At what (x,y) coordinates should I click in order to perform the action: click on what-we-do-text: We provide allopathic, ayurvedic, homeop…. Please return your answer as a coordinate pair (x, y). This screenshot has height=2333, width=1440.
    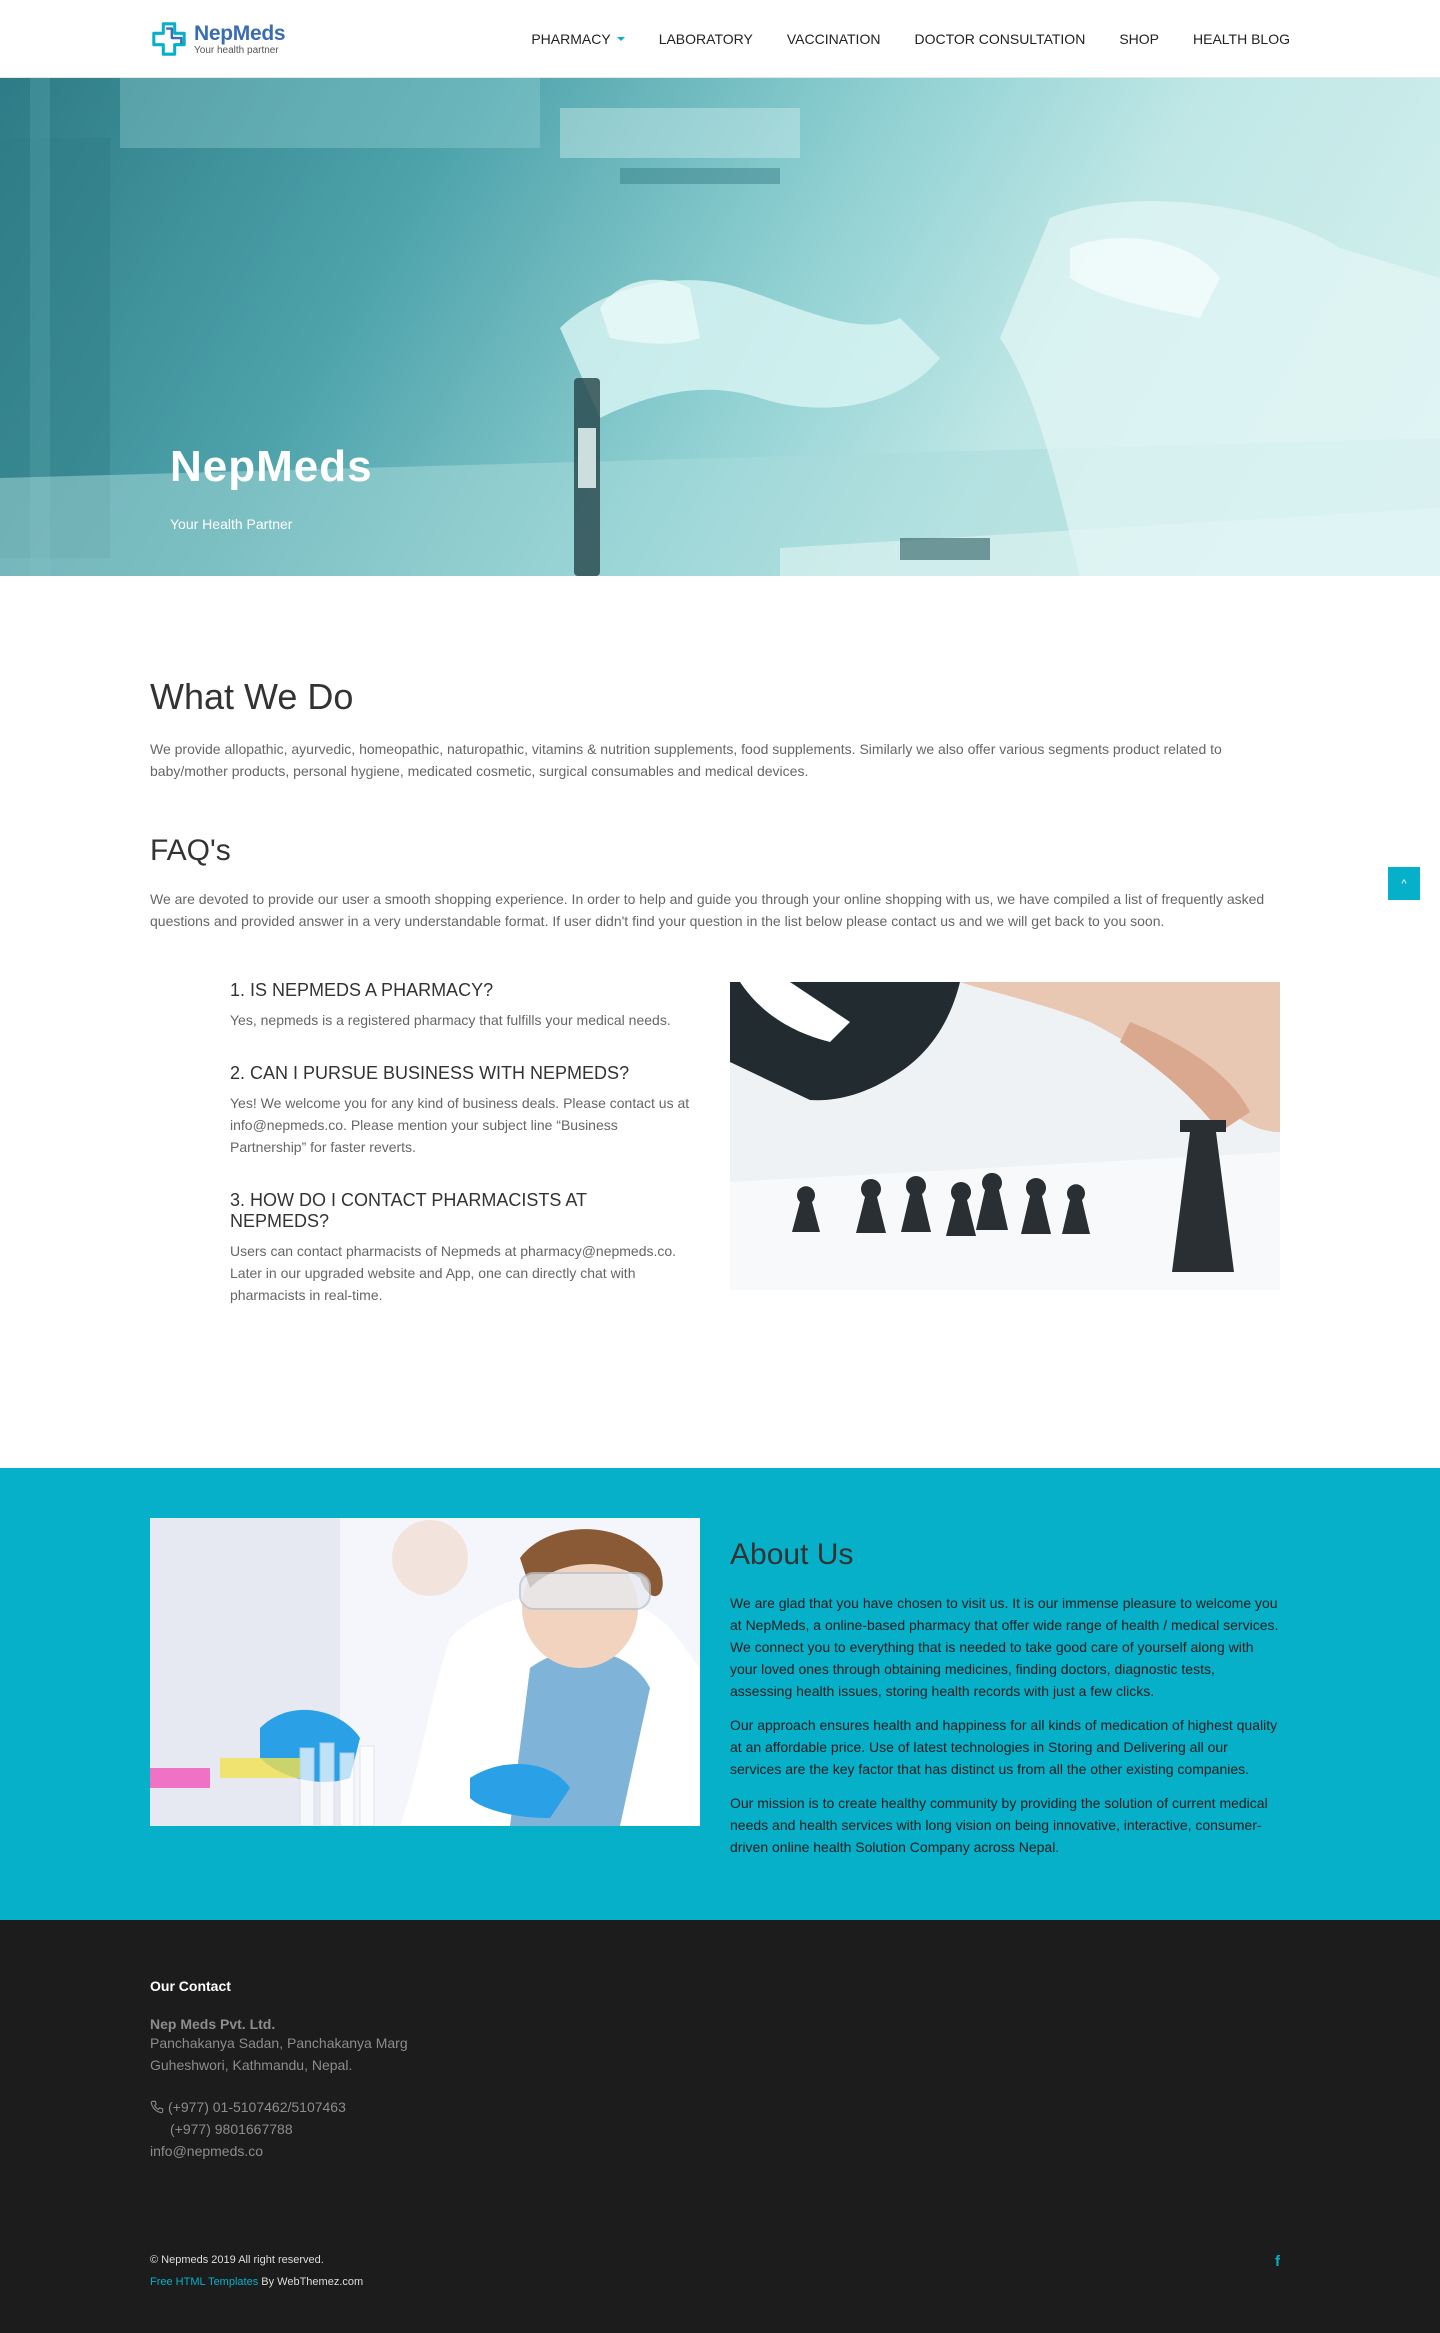
    Looking at the image, I should click on (686, 760).